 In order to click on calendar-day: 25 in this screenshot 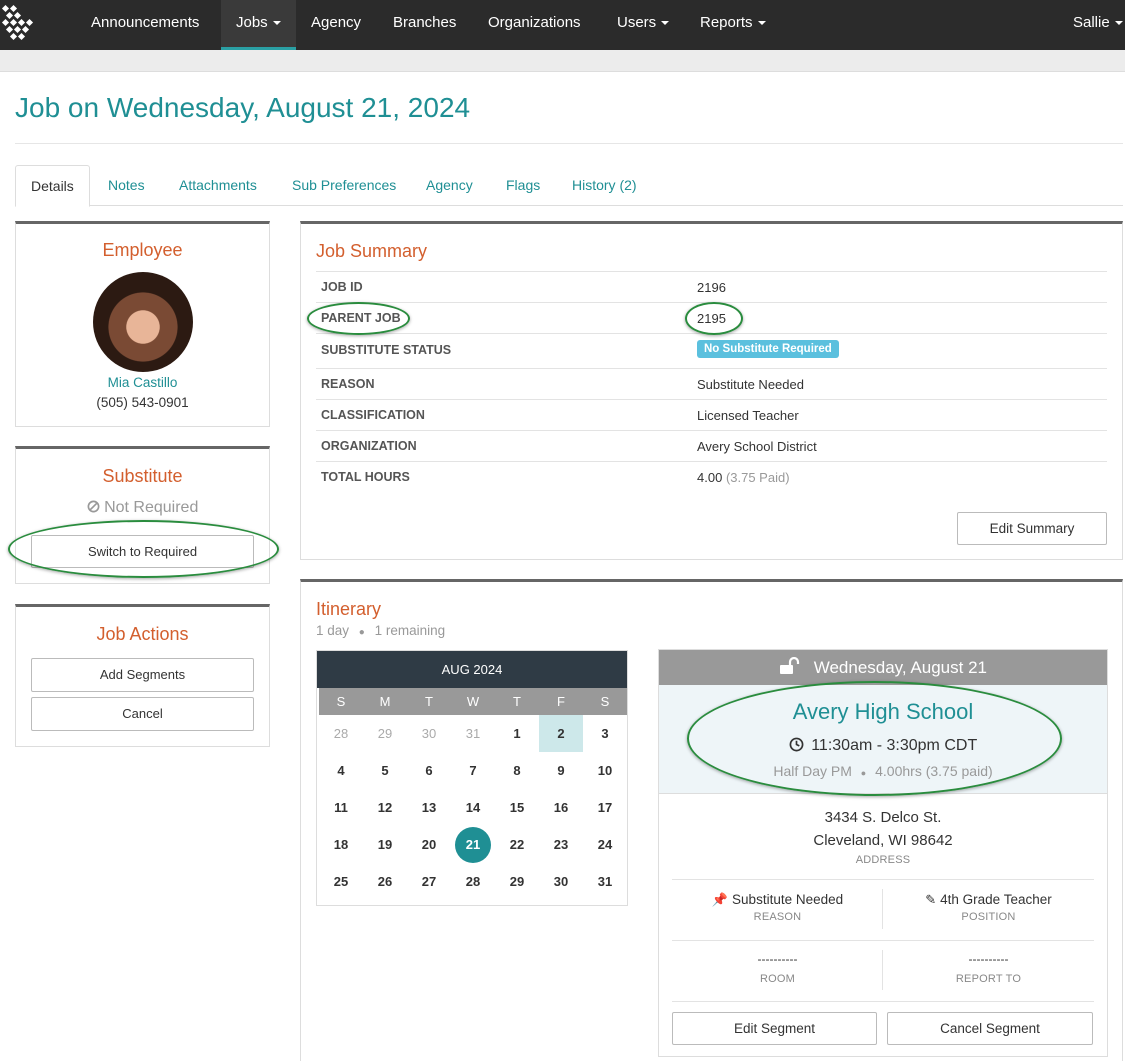, I will do `click(341, 881)`.